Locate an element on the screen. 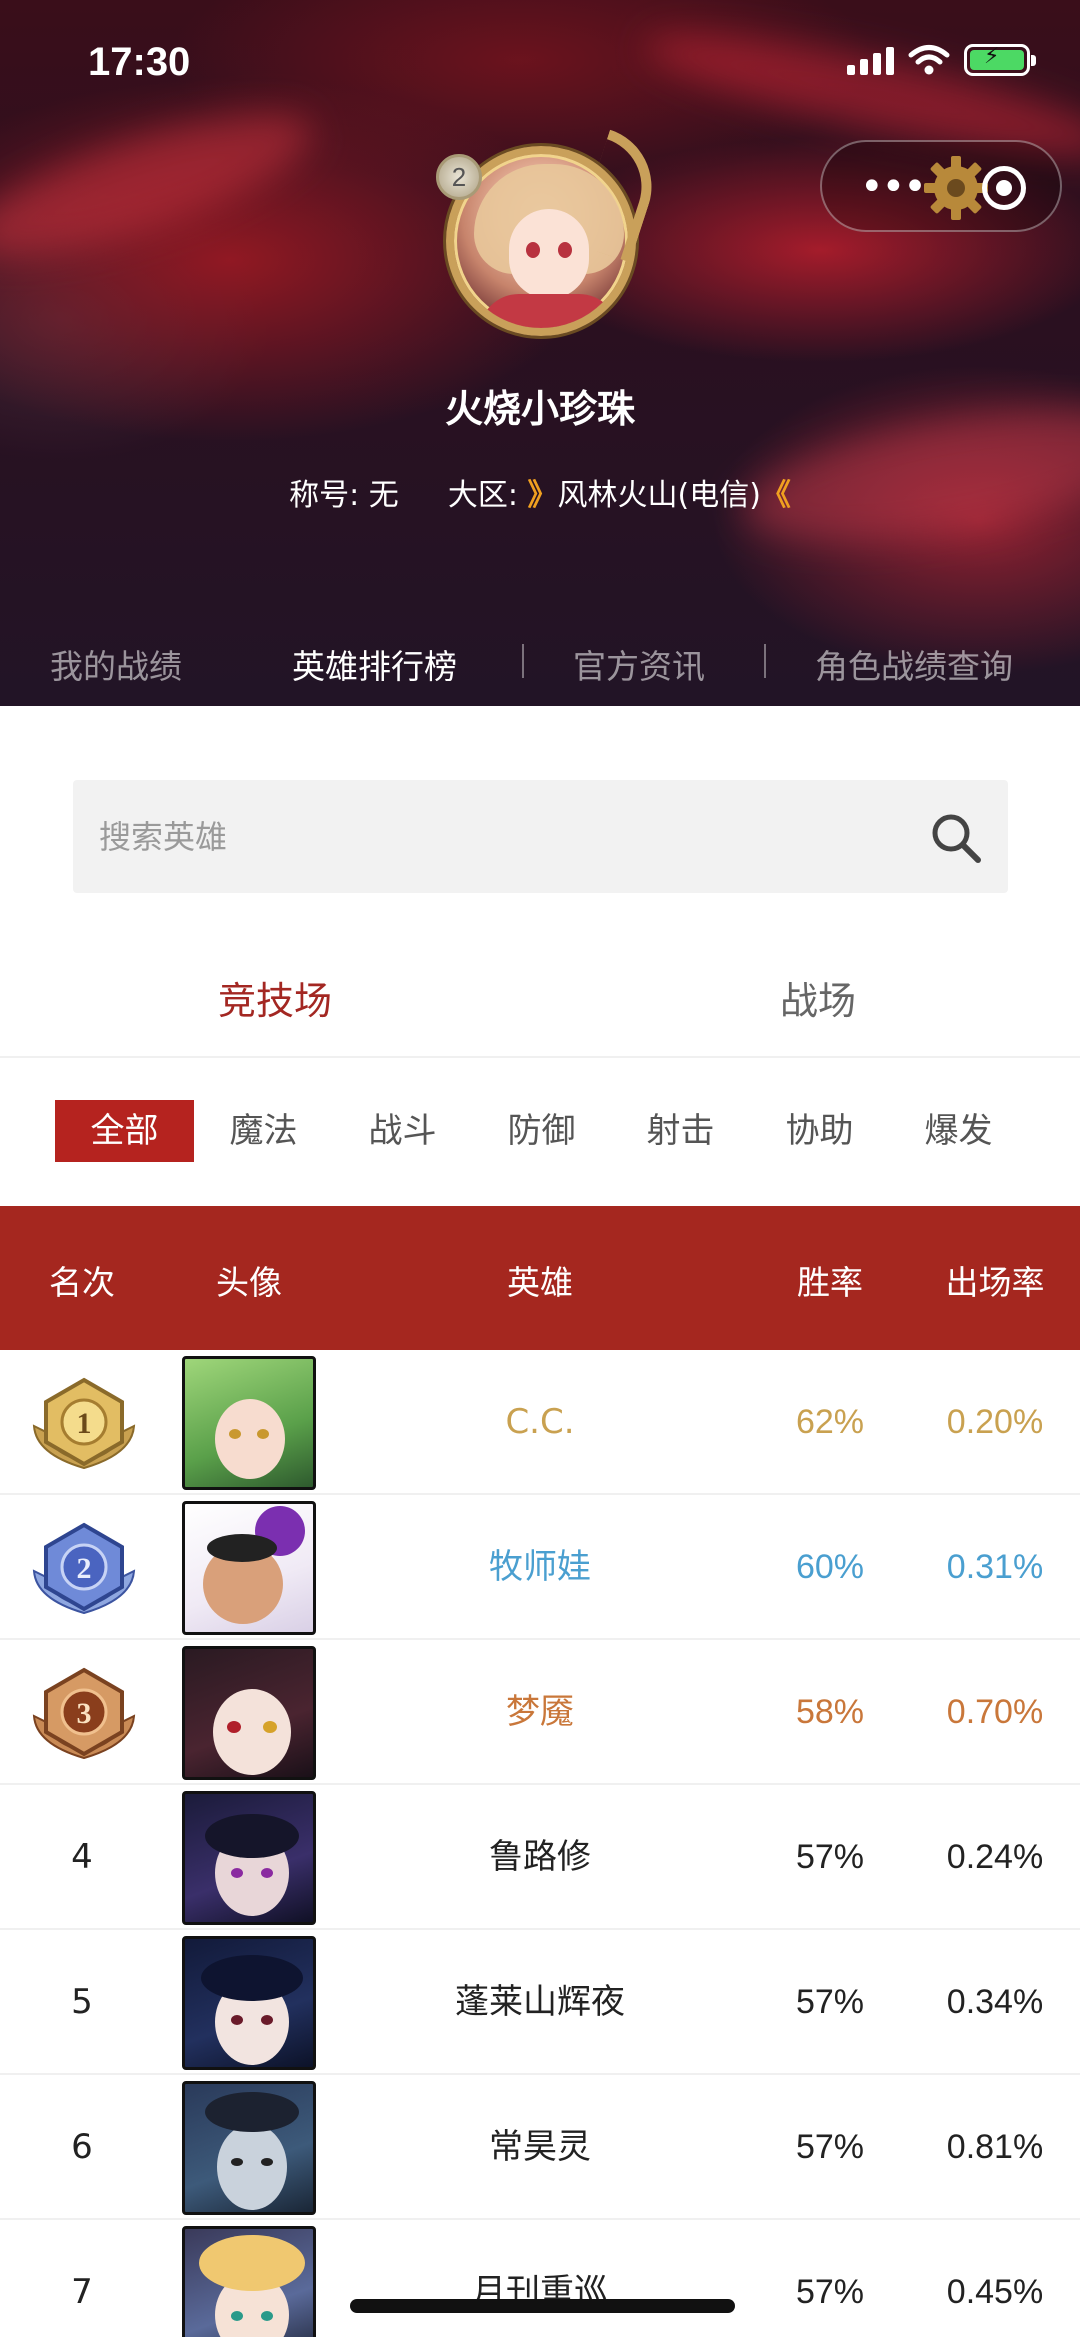 The height and width of the screenshot is (2337, 1080). more-icon: ••• is located at coordinates (893, 187).